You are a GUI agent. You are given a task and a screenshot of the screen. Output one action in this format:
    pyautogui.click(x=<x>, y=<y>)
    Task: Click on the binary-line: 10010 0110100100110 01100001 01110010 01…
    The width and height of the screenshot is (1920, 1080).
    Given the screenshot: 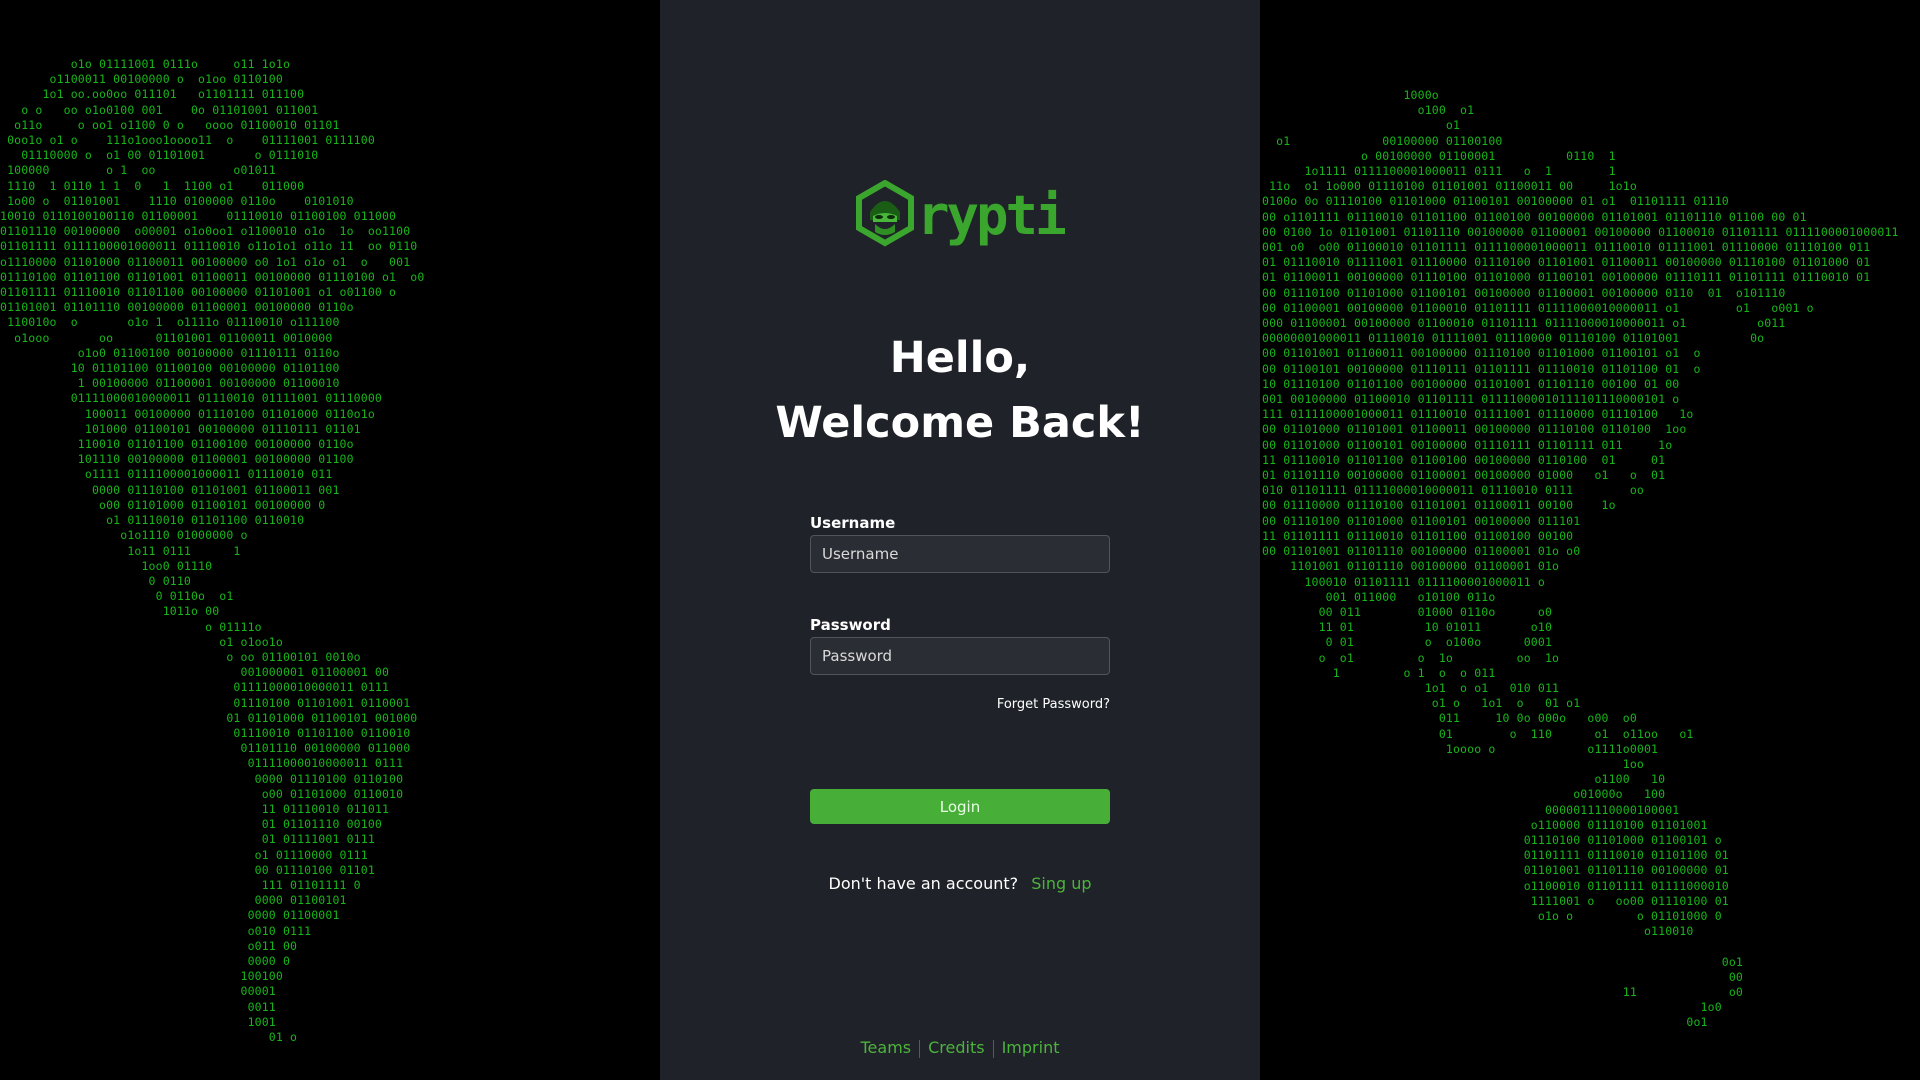 What is the action you would take?
    pyautogui.click(x=198, y=216)
    